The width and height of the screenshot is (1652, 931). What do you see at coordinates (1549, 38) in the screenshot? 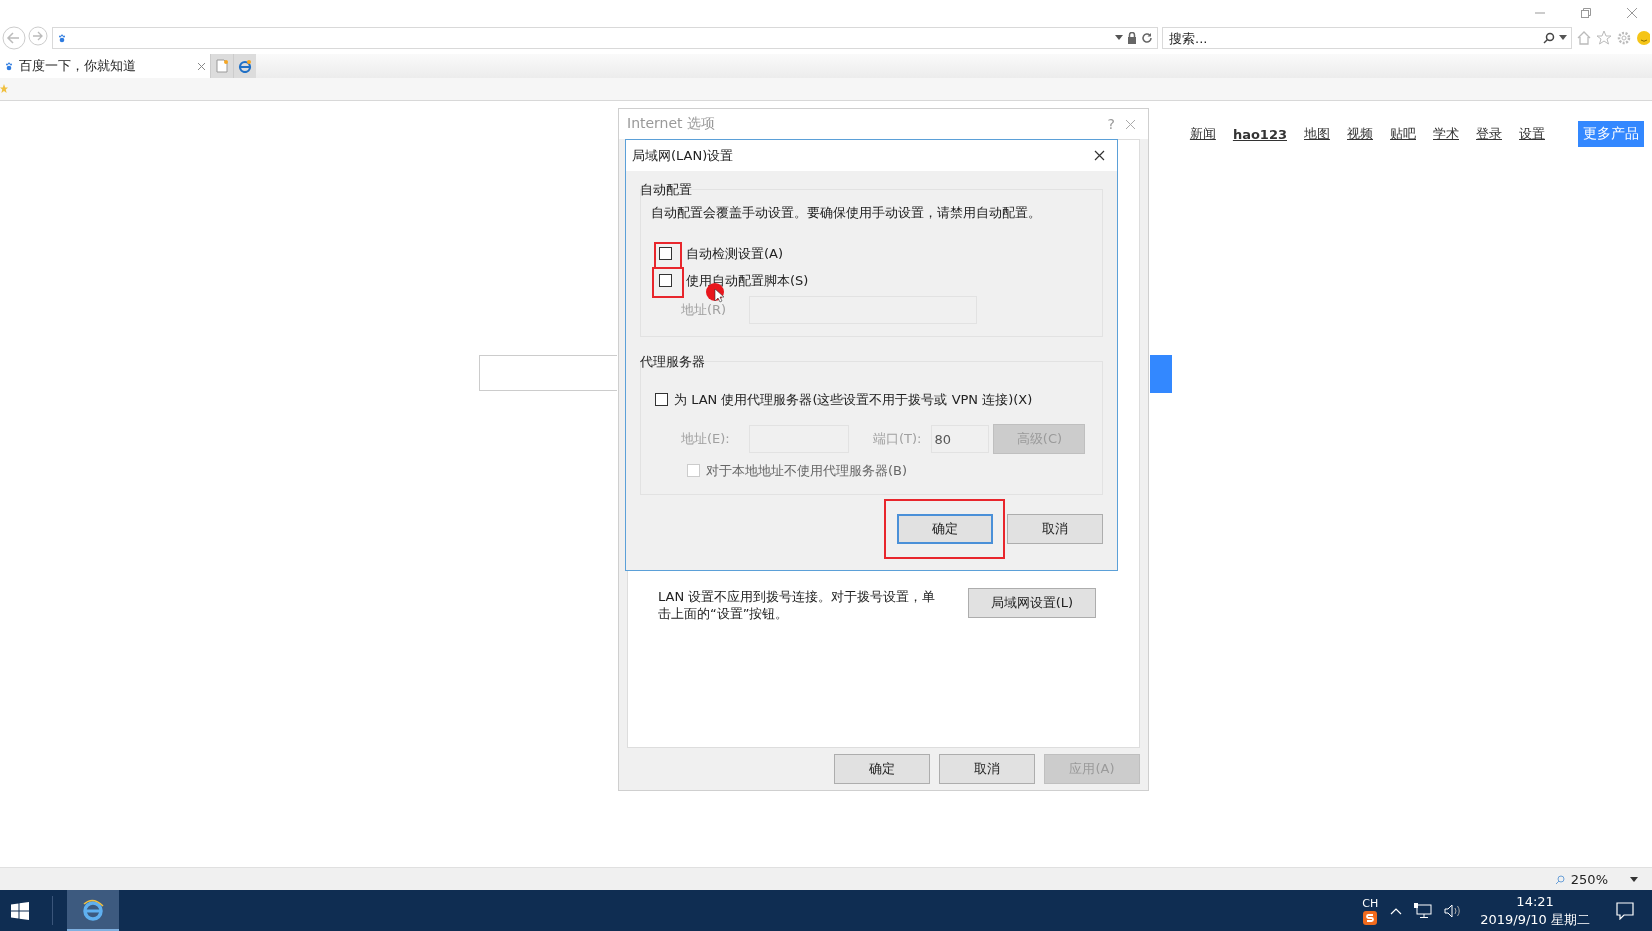
I see `search-icon` at bounding box center [1549, 38].